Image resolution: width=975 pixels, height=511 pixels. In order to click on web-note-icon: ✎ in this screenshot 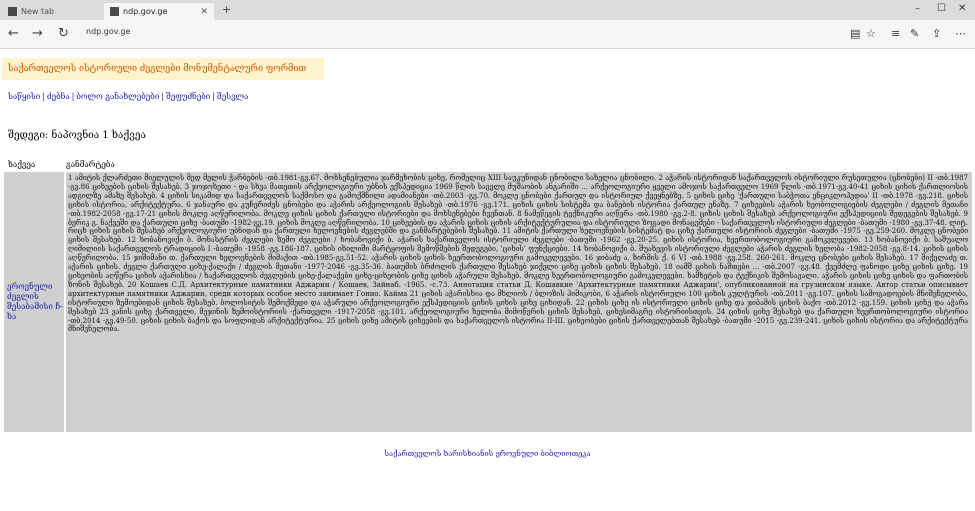, I will do `click(914, 33)`.